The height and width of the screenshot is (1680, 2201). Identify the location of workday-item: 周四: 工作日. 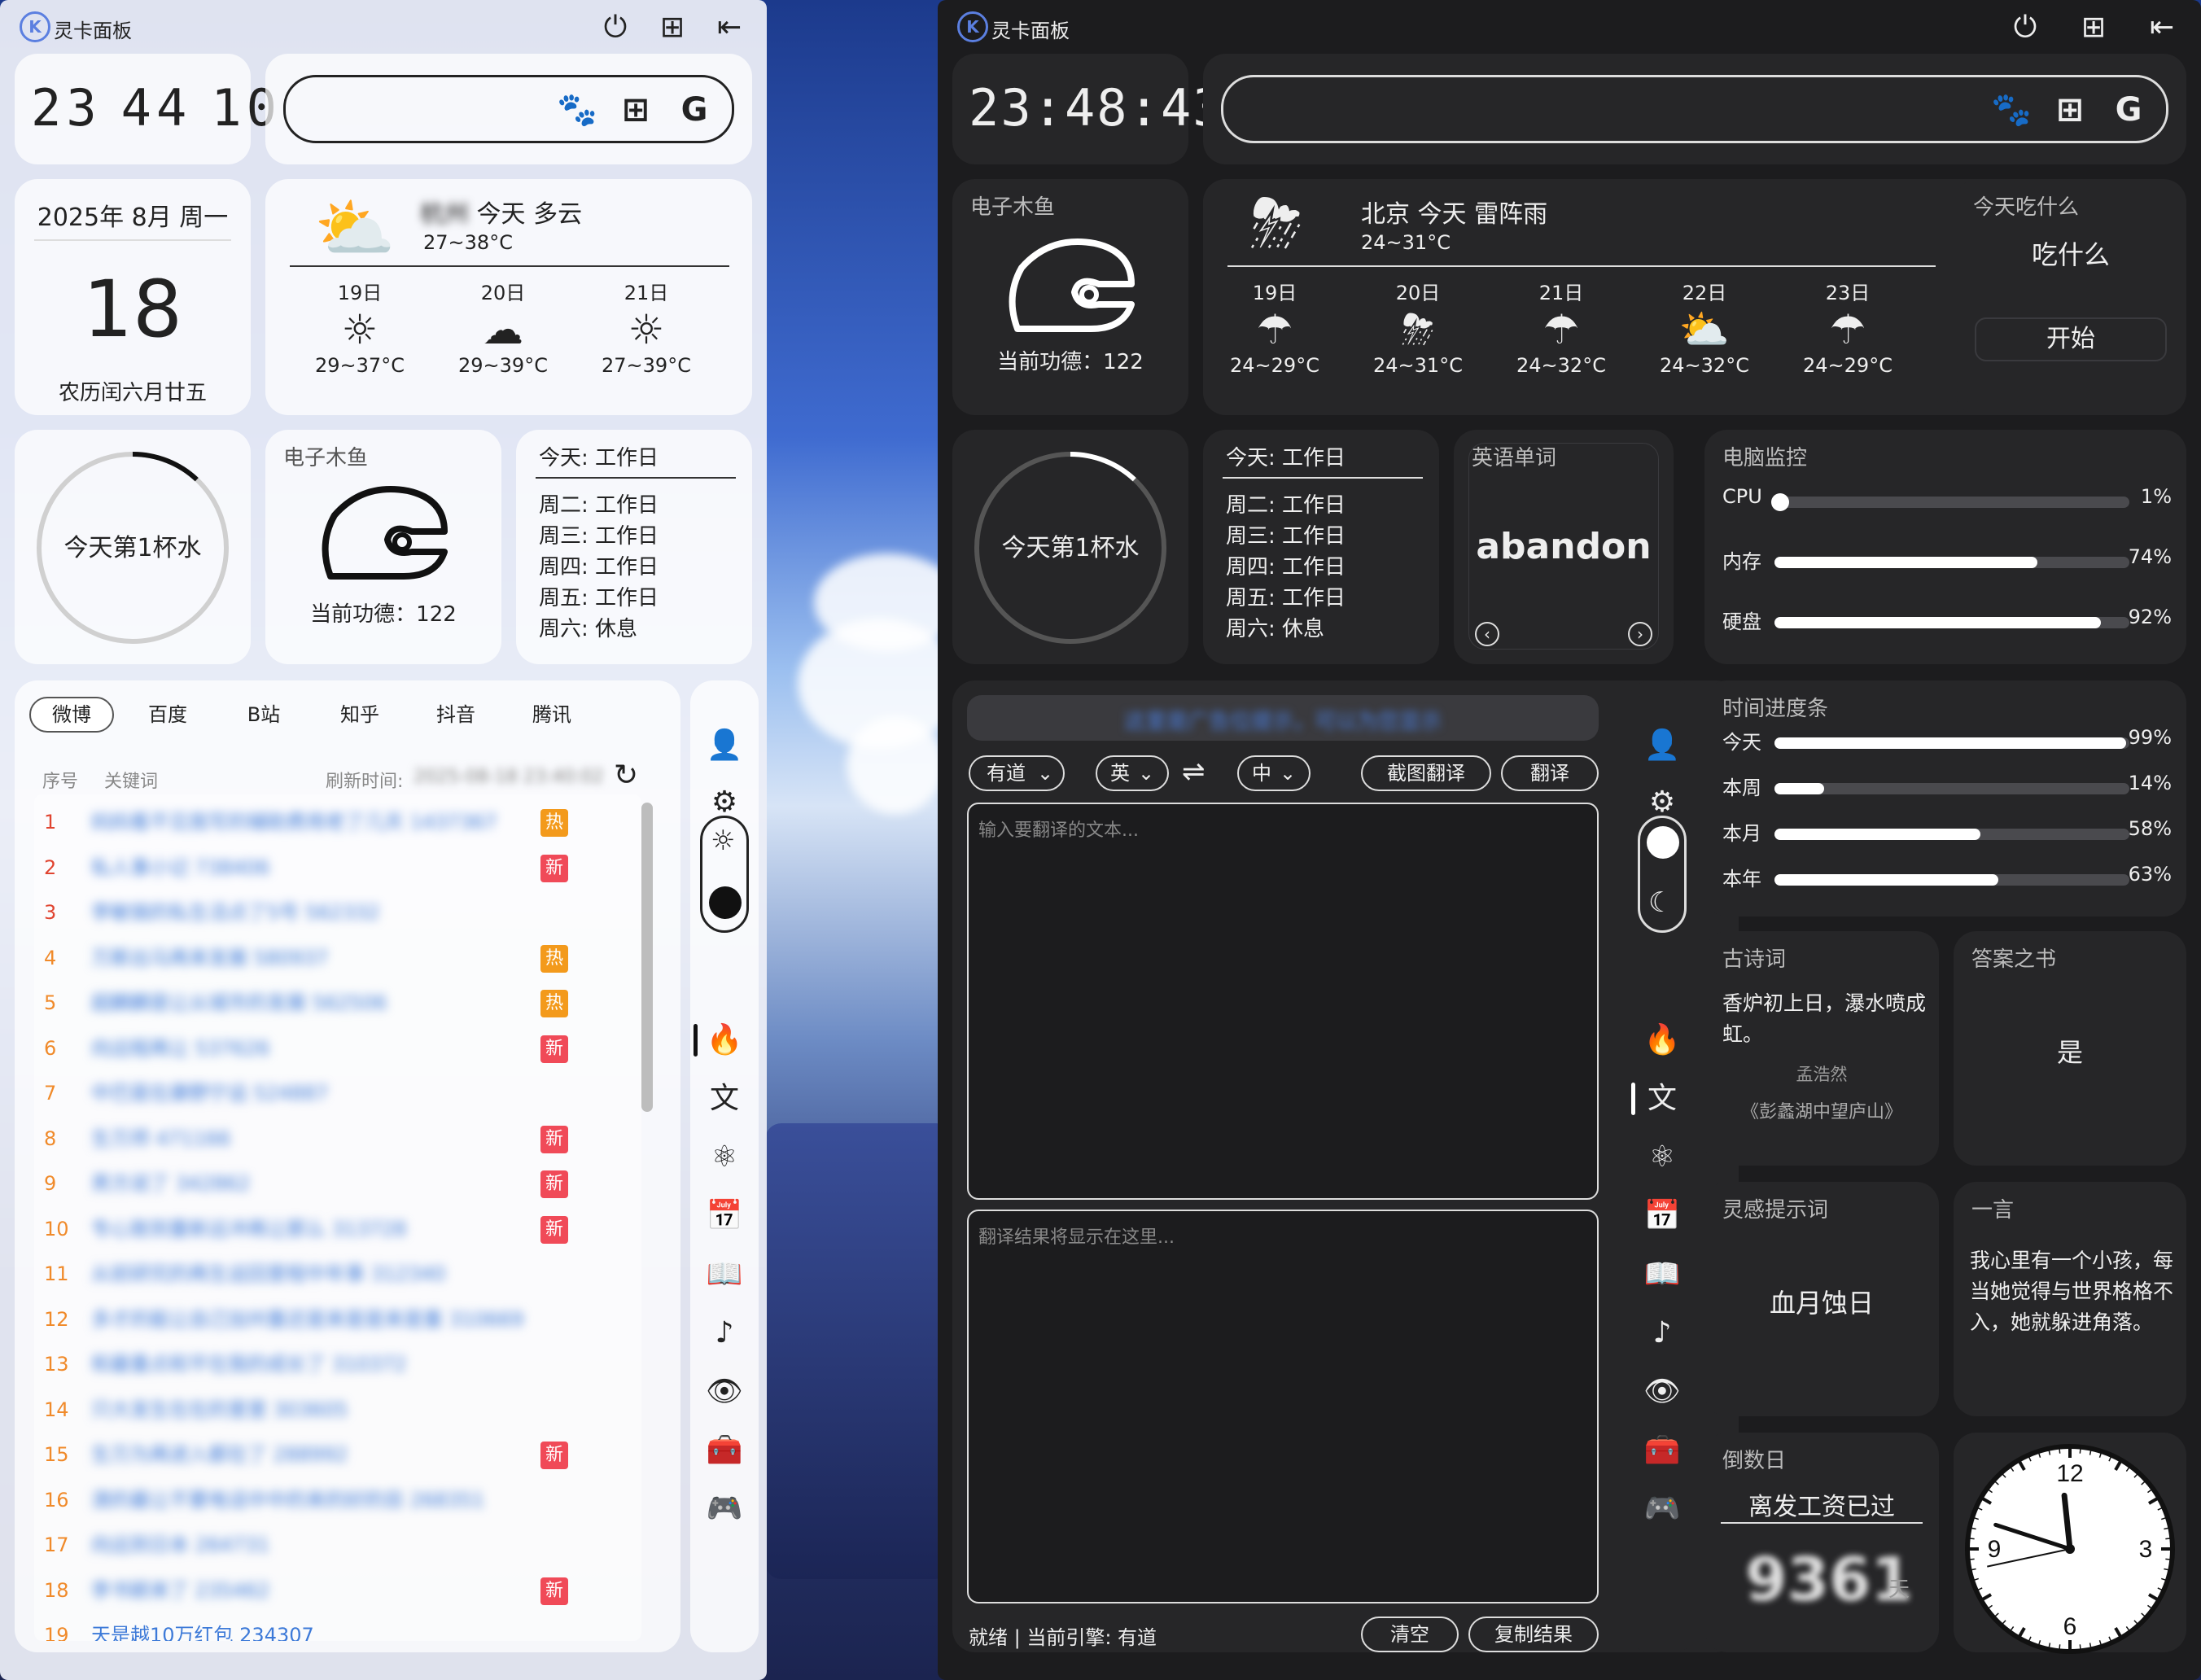
(599, 567).